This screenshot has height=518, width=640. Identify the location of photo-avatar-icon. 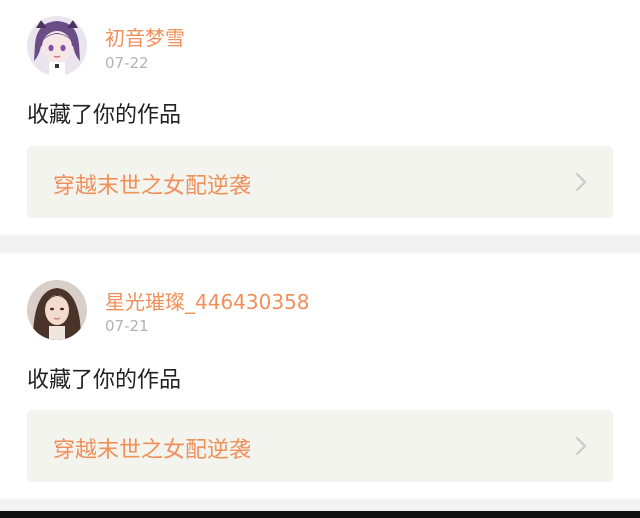
(57, 310).